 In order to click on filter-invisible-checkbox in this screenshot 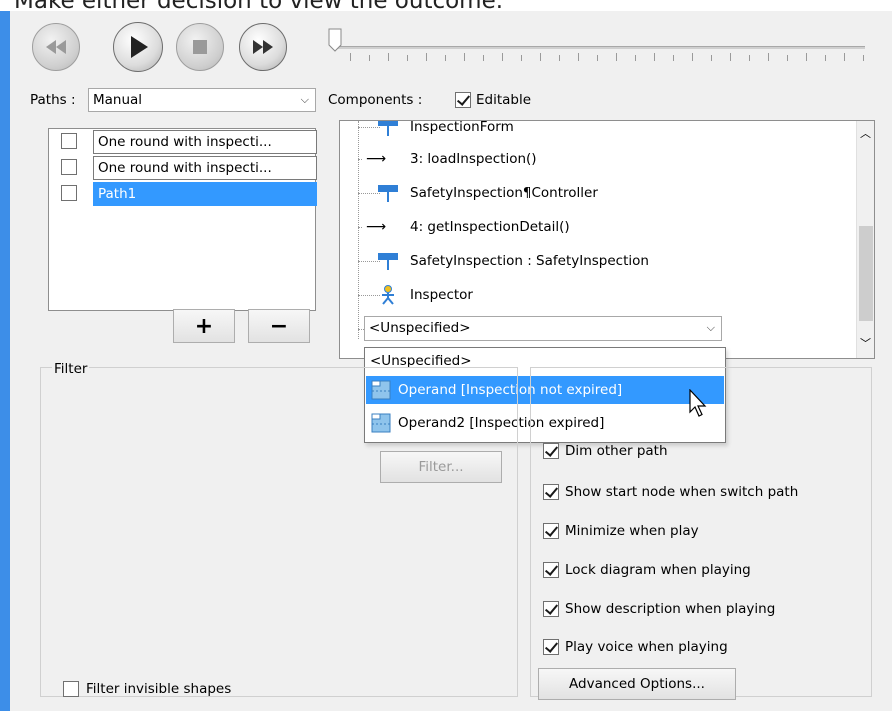, I will do `click(71, 689)`.